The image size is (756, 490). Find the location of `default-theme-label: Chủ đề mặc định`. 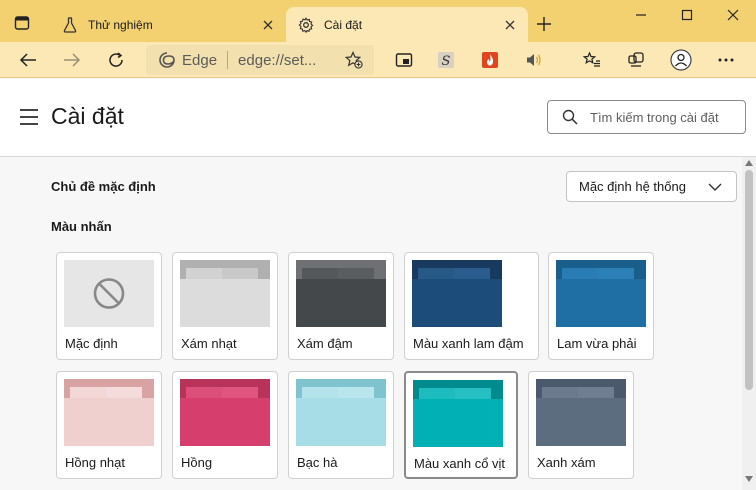

default-theme-label: Chủ đề mặc định is located at coordinates (103, 186).